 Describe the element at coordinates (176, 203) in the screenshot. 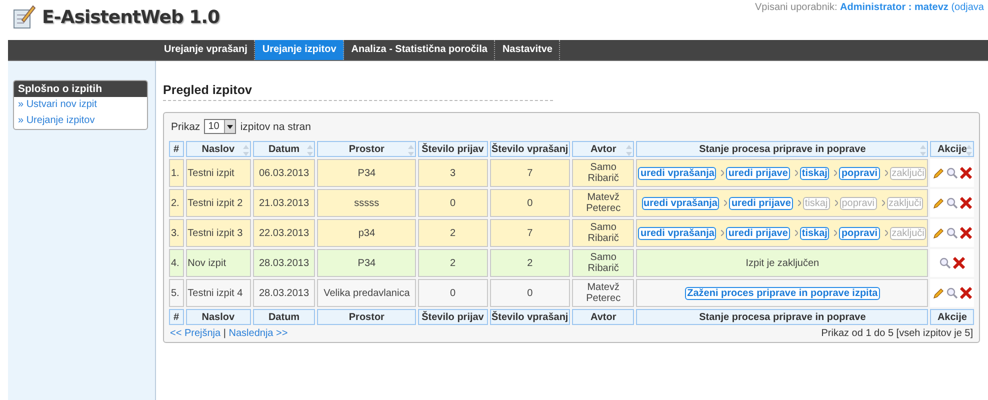

I see `table-cell: 2.` at that location.